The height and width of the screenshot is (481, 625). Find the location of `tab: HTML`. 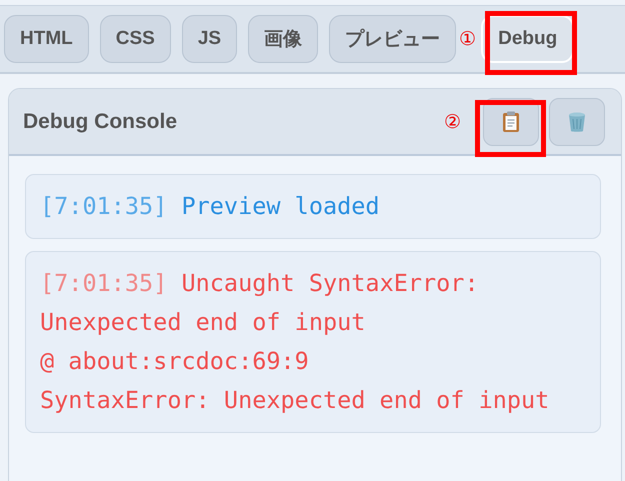

tab: HTML is located at coordinates (46, 39).